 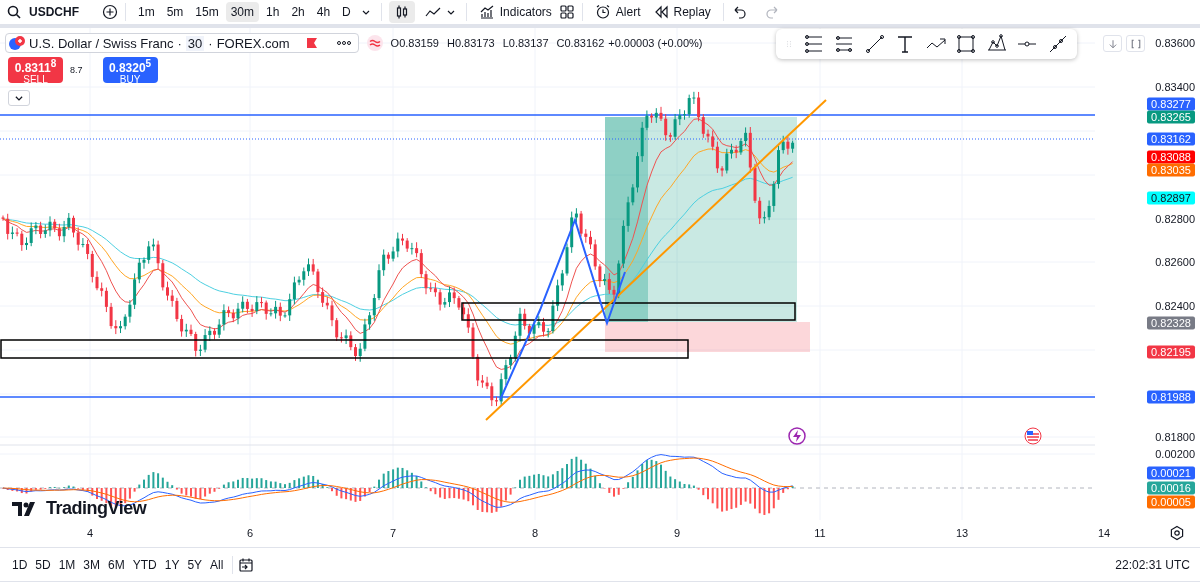 What do you see at coordinates (298, 12) in the screenshot?
I see `interval-tab: 2h` at bounding box center [298, 12].